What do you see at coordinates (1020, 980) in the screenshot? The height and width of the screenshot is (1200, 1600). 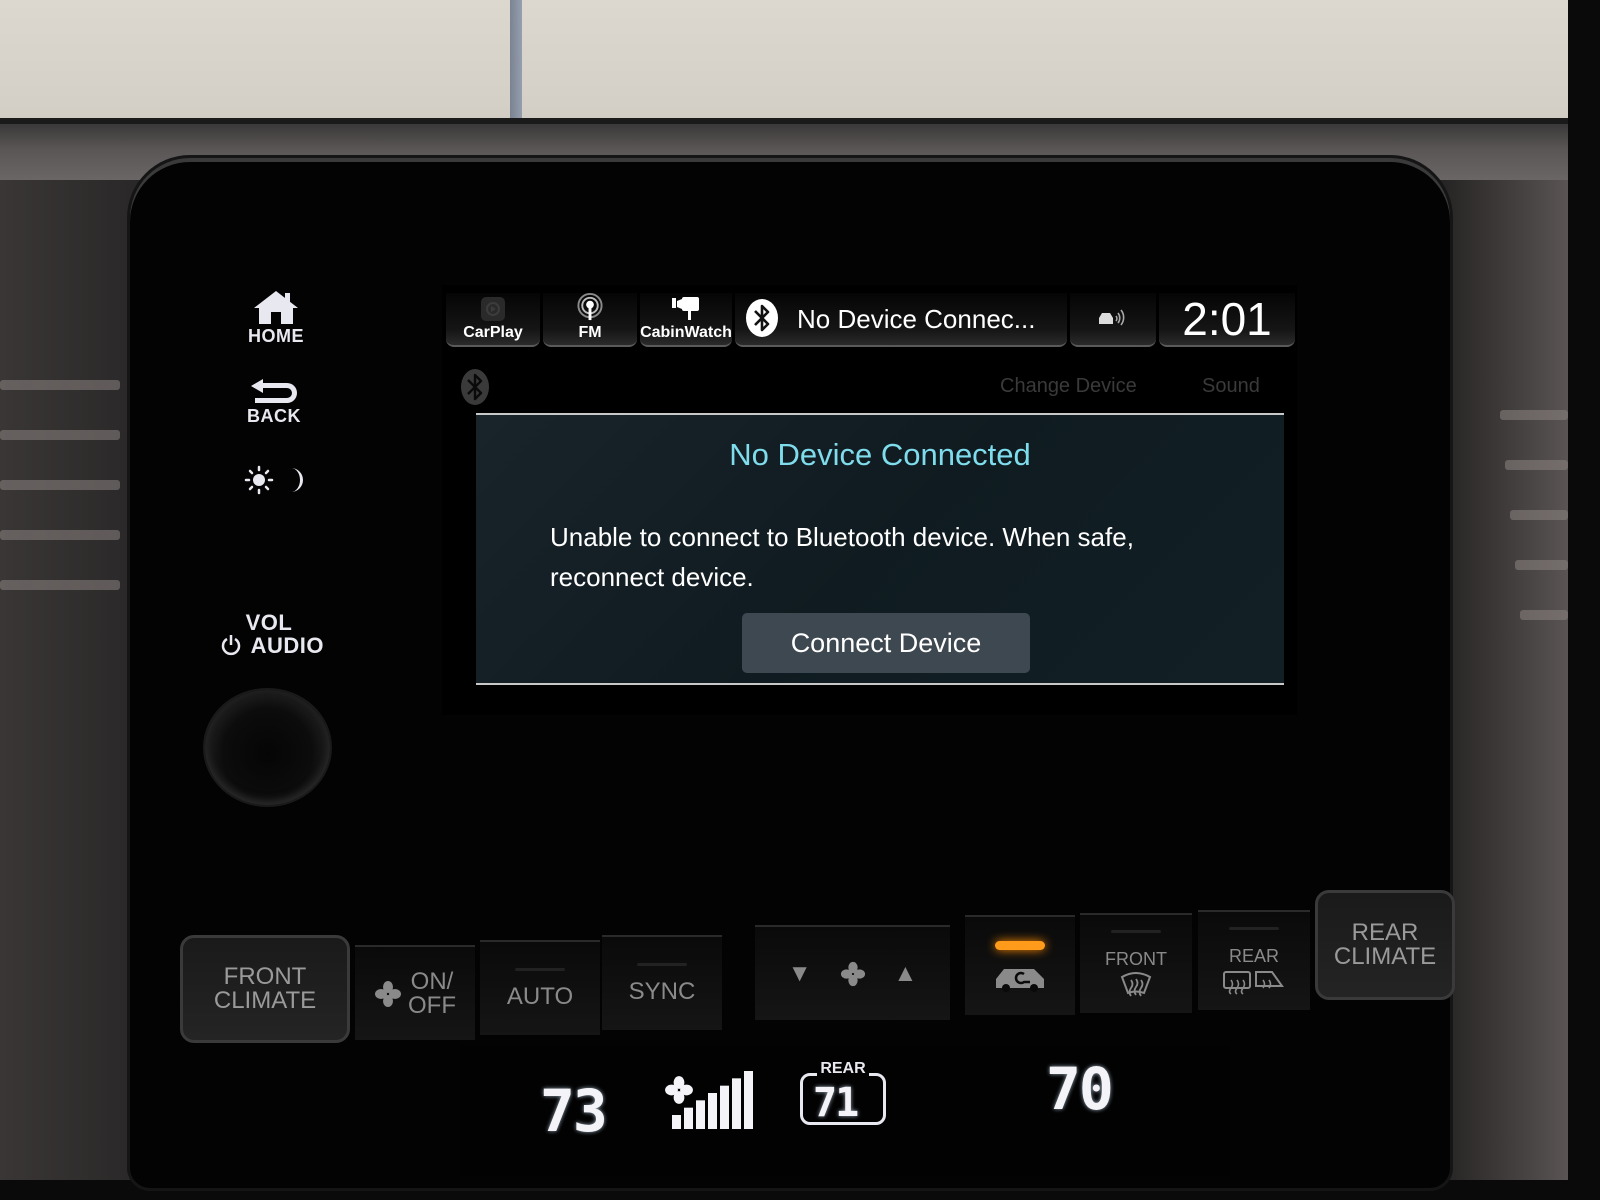 I see `recirculation-car-icon` at bounding box center [1020, 980].